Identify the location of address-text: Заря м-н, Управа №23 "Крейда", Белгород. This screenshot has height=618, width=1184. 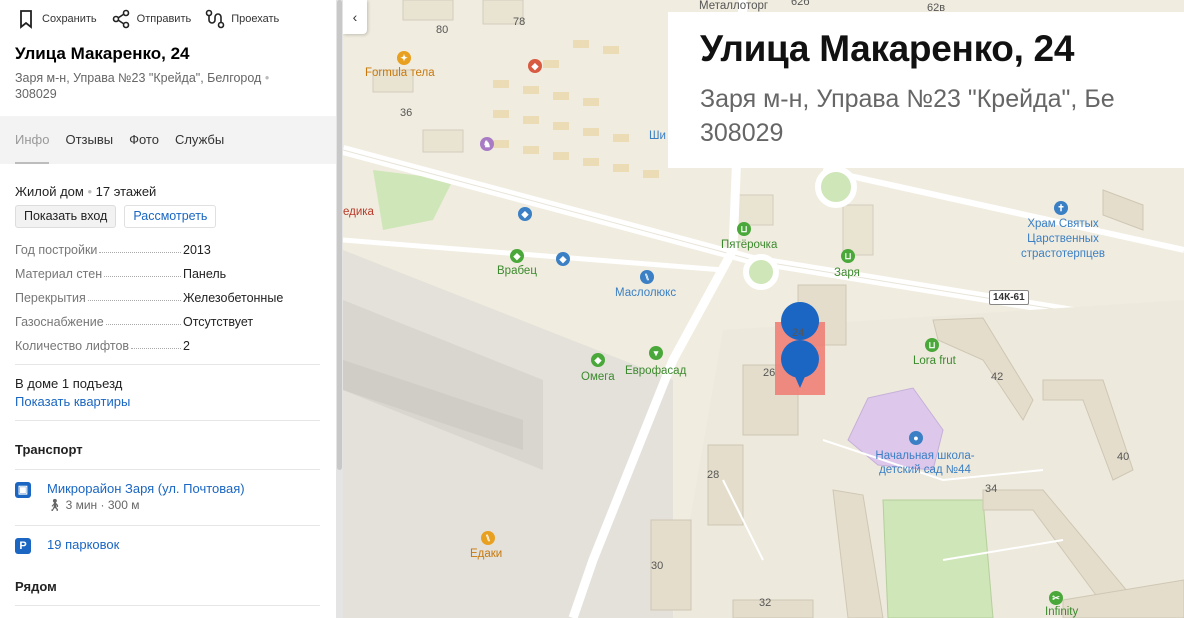
(138, 78).